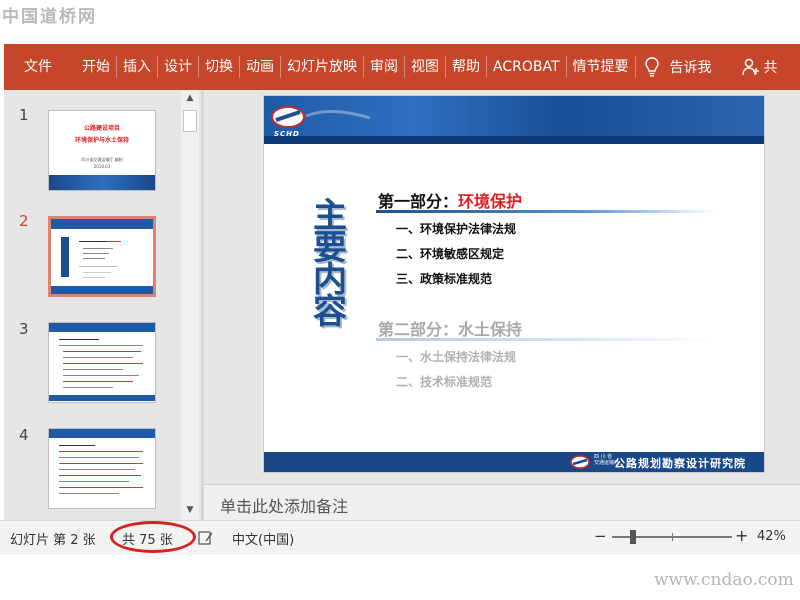  What do you see at coordinates (40, 67) in the screenshot?
I see `tab-file: 文件` at bounding box center [40, 67].